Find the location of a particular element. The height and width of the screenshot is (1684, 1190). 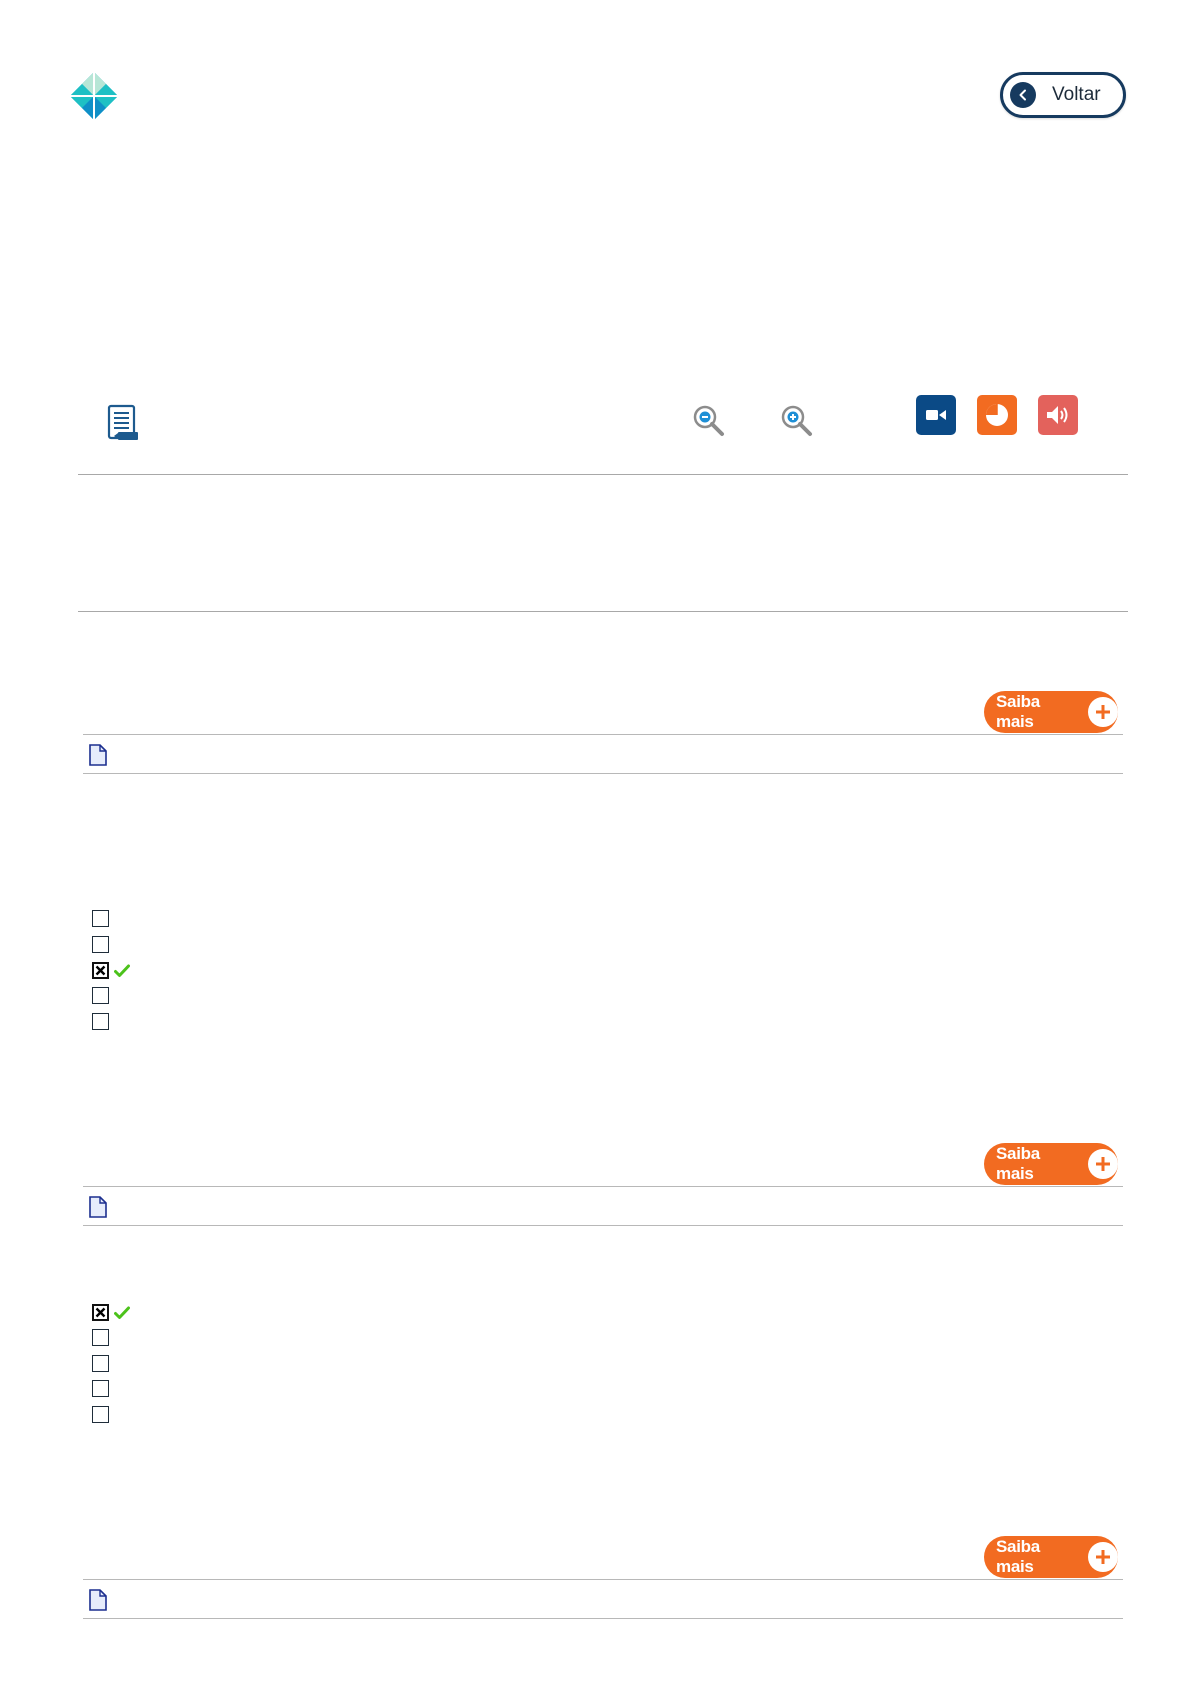

video-button is located at coordinates (936, 415).